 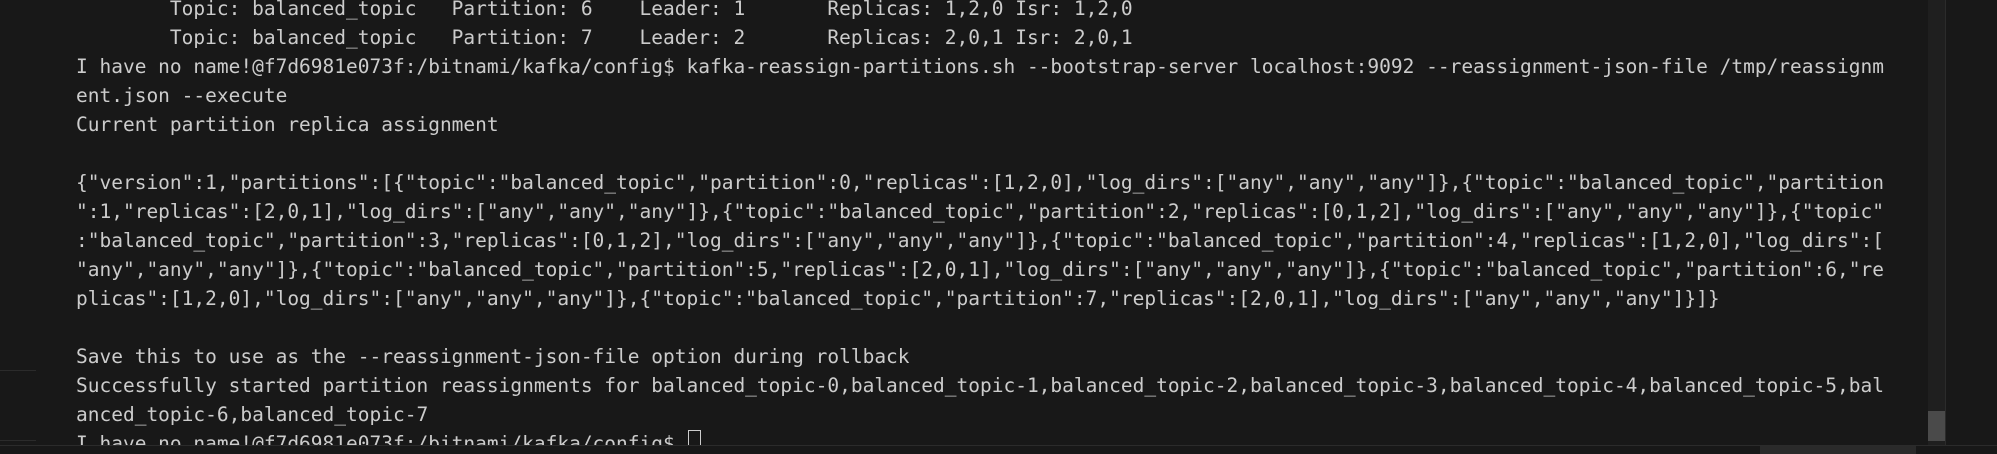 I want to click on terminal-line: anced_topic-6,balanced_topic-7, so click(x=252, y=414).